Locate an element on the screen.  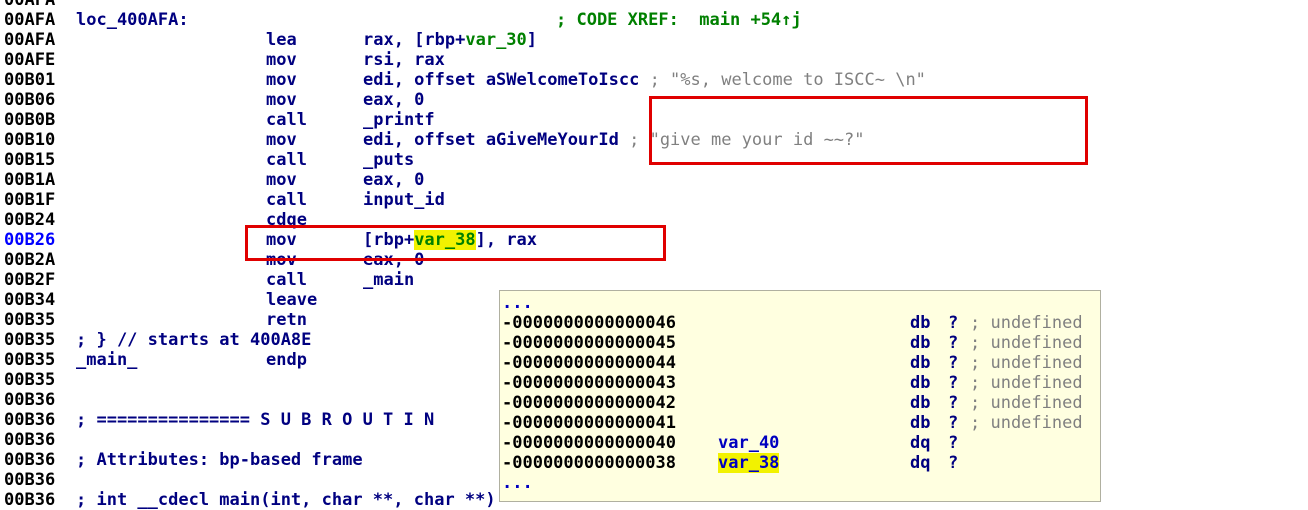
code-label: ; =============== S U B R O U T I N is located at coordinates (255, 420).